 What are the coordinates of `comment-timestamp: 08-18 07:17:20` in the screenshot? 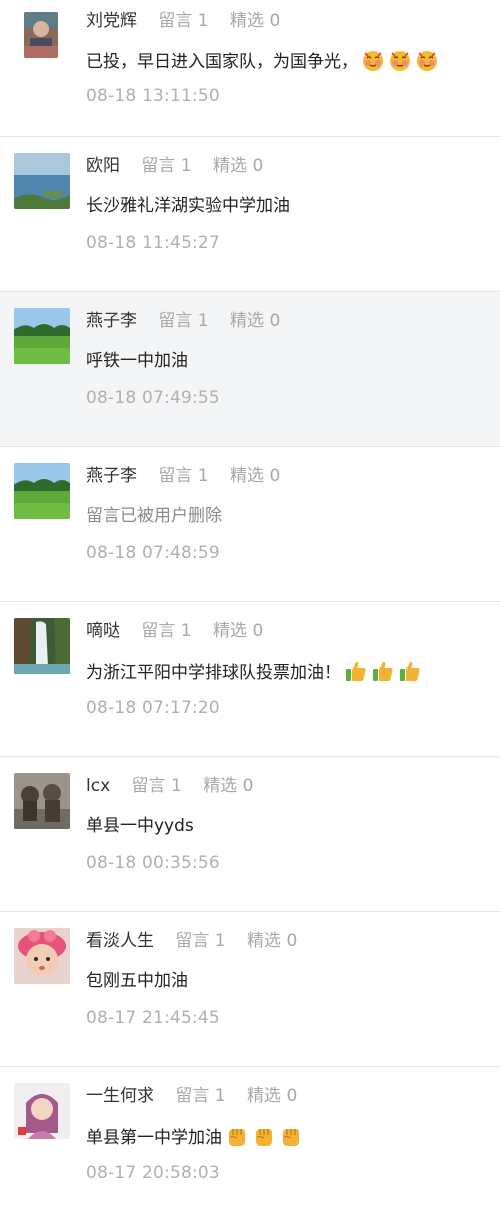 It's located at (153, 708).